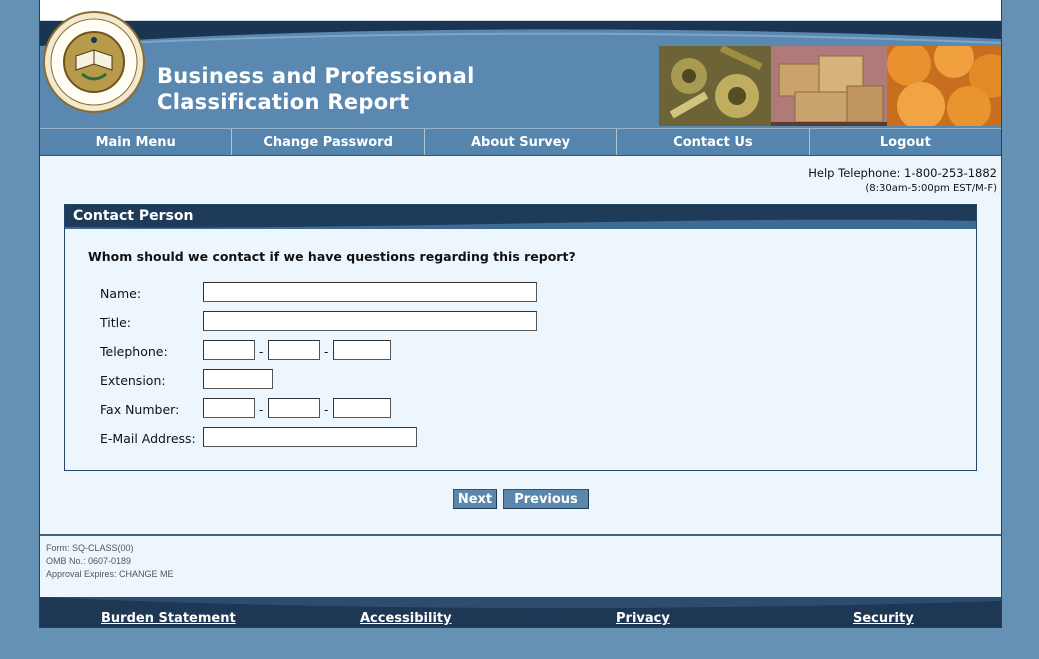 The image size is (1039, 659). Describe the element at coordinates (133, 216) in the screenshot. I see `panel-title: Contact Person` at that location.